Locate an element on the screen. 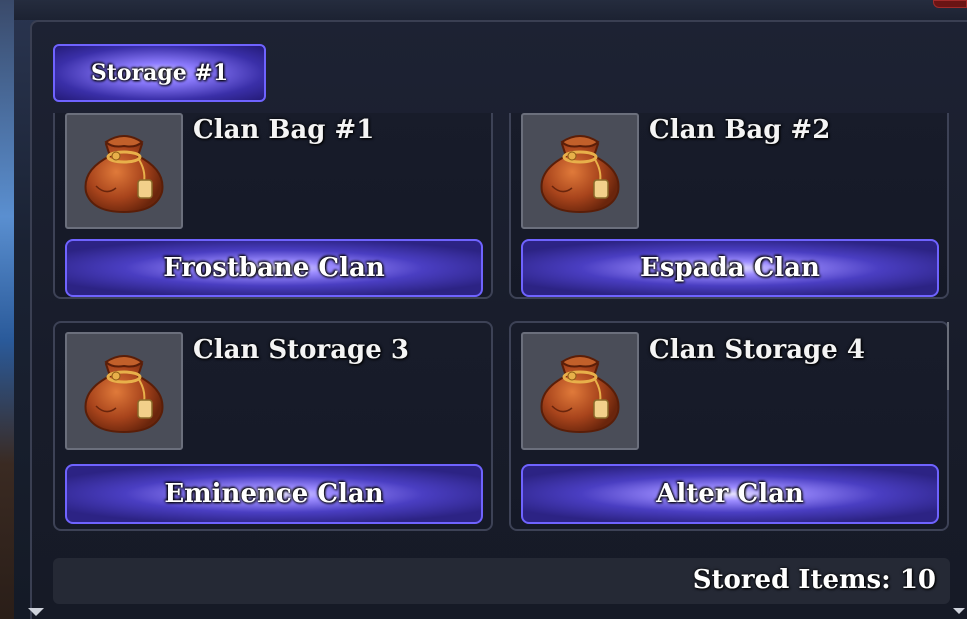 This screenshot has width=967, height=619. clan-button-frostbane: Frostbane Clan is located at coordinates (274, 268).